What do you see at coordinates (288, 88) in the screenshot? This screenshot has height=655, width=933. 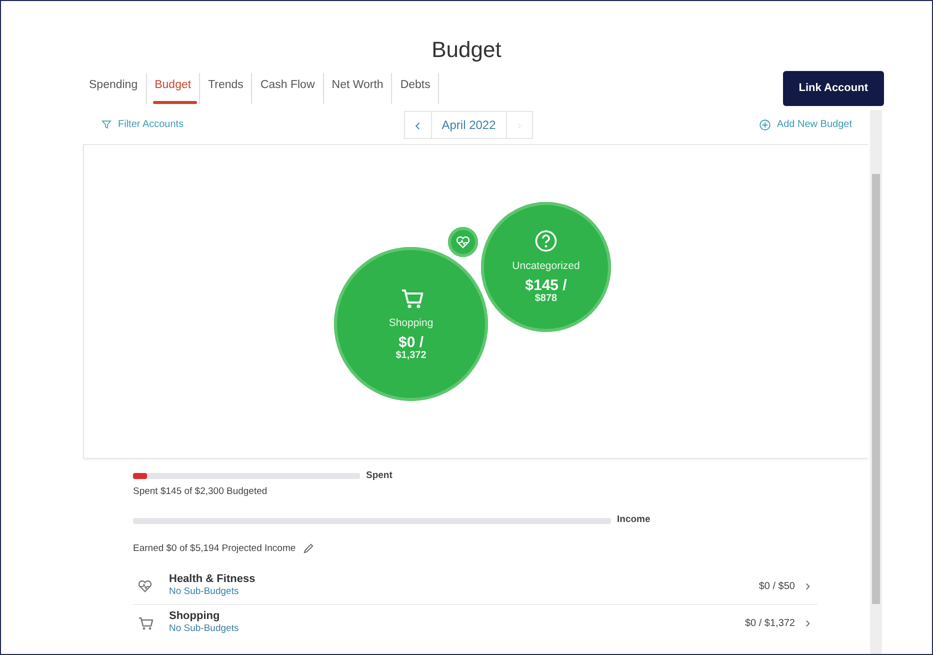 I see `nav-tab: Cash Flow` at bounding box center [288, 88].